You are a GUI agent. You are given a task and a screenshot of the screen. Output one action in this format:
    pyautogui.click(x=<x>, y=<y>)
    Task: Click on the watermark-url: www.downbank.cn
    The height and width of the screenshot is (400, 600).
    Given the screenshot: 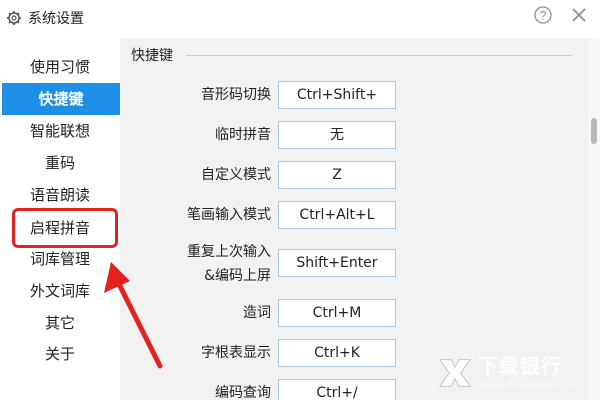 What is the action you would take?
    pyautogui.click(x=527, y=385)
    